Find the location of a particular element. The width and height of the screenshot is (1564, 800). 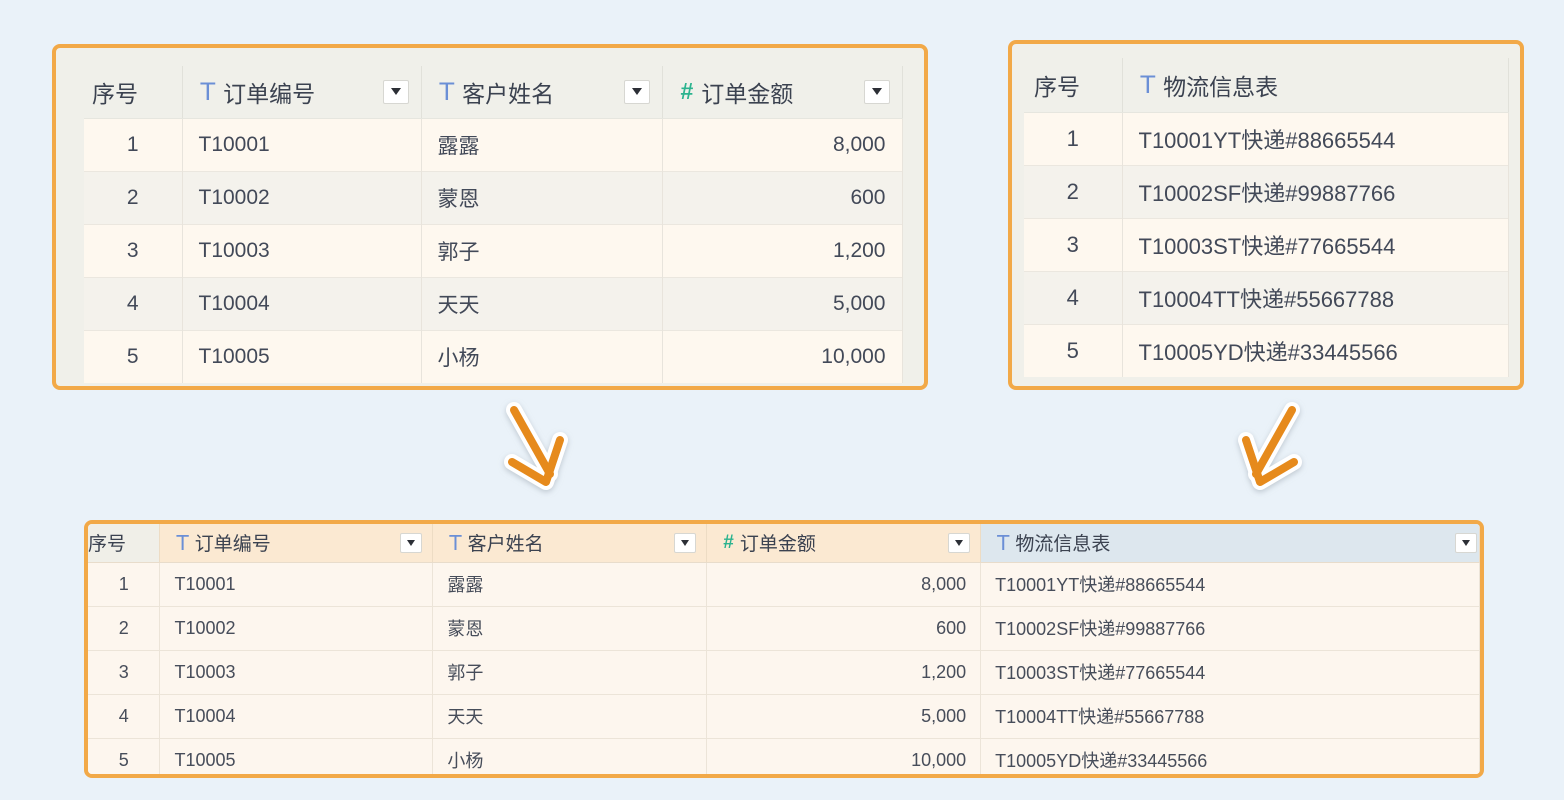

logistics-header-info: T 物流信息表 is located at coordinates (1315, 85).